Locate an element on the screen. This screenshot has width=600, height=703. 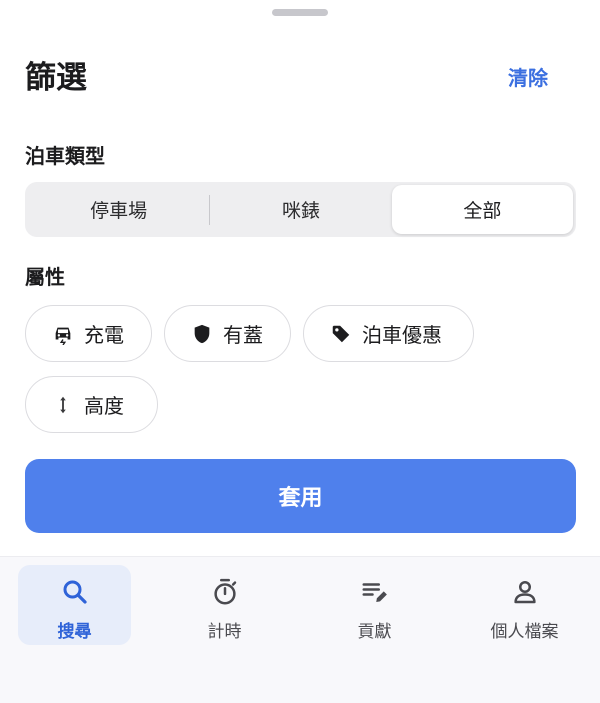
timer-icon is located at coordinates (225, 592).